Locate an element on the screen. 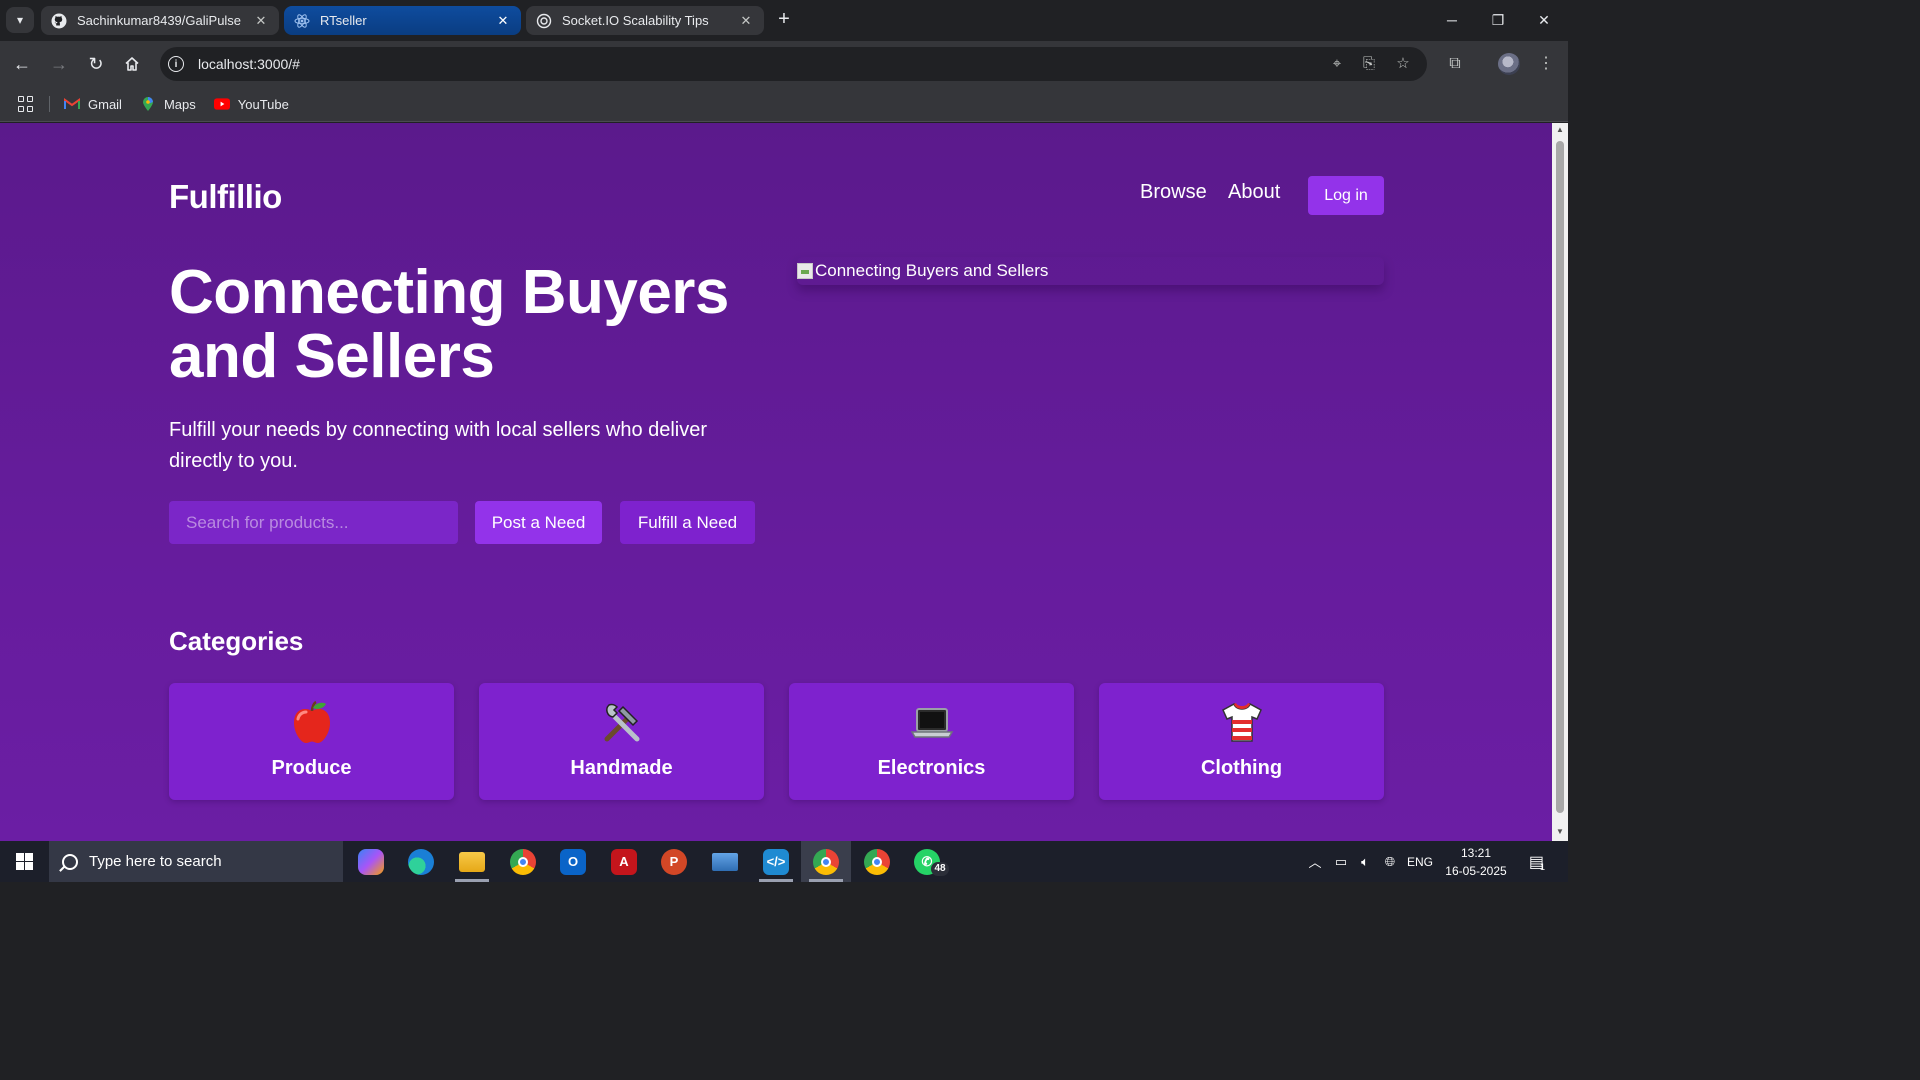 The height and width of the screenshot is (1080, 1920). home-button is located at coordinates (132, 64).